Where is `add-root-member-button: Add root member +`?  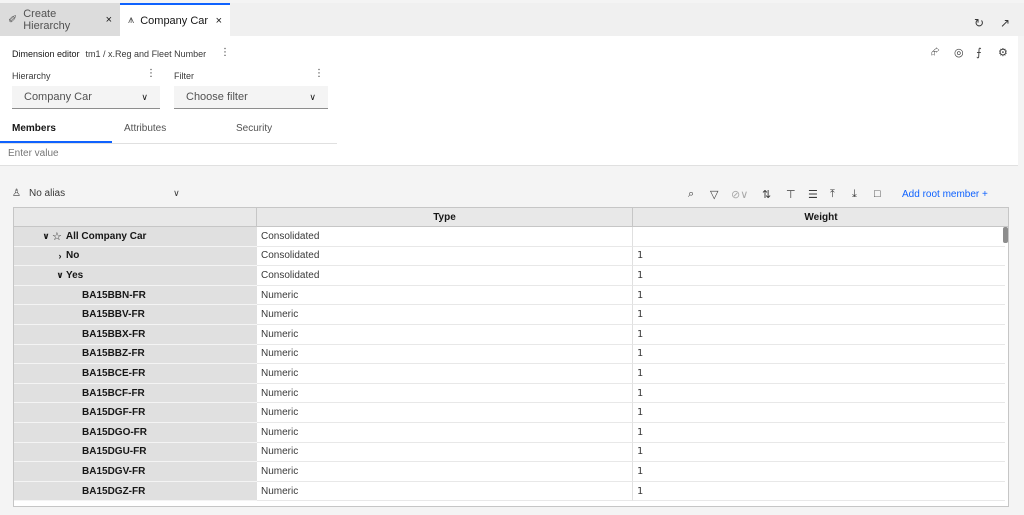 add-root-member-button: Add root member + is located at coordinates (945, 194).